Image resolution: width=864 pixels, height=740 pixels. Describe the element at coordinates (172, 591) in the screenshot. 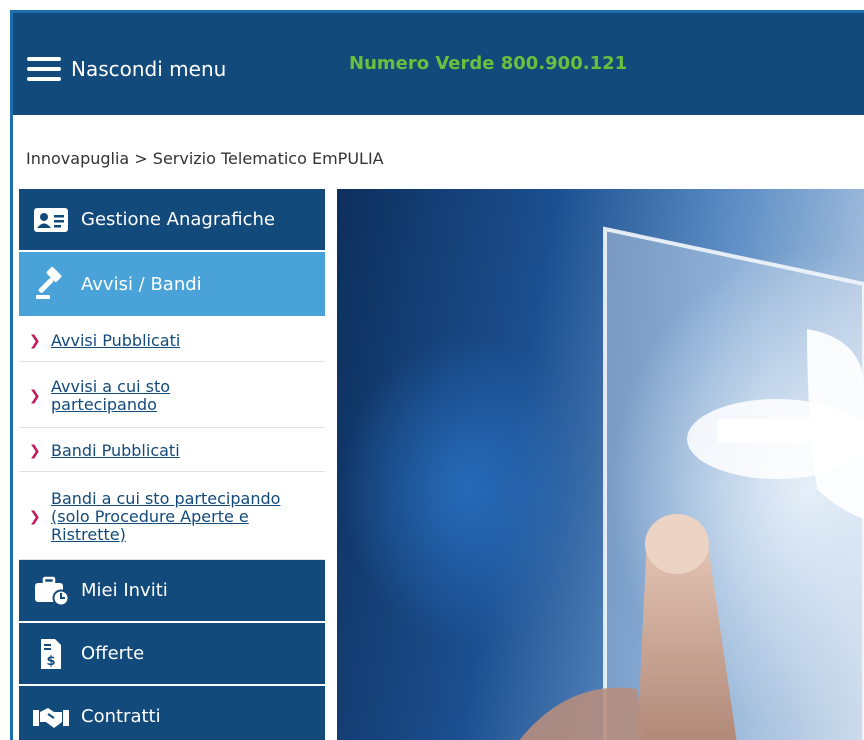

I see `sidebar-item-miei-inviti: Miei Inviti` at that location.